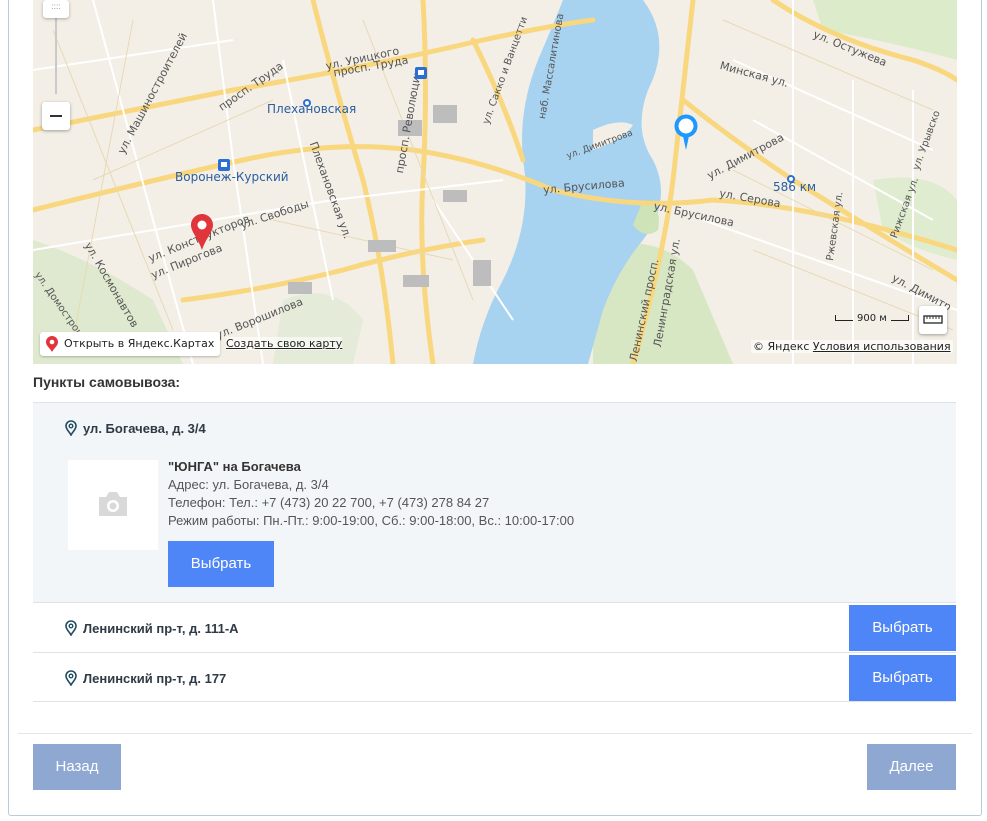  Describe the element at coordinates (155, 678) in the screenshot. I see `pickup-point-address: Ленинский пр-т, д. 177` at that location.